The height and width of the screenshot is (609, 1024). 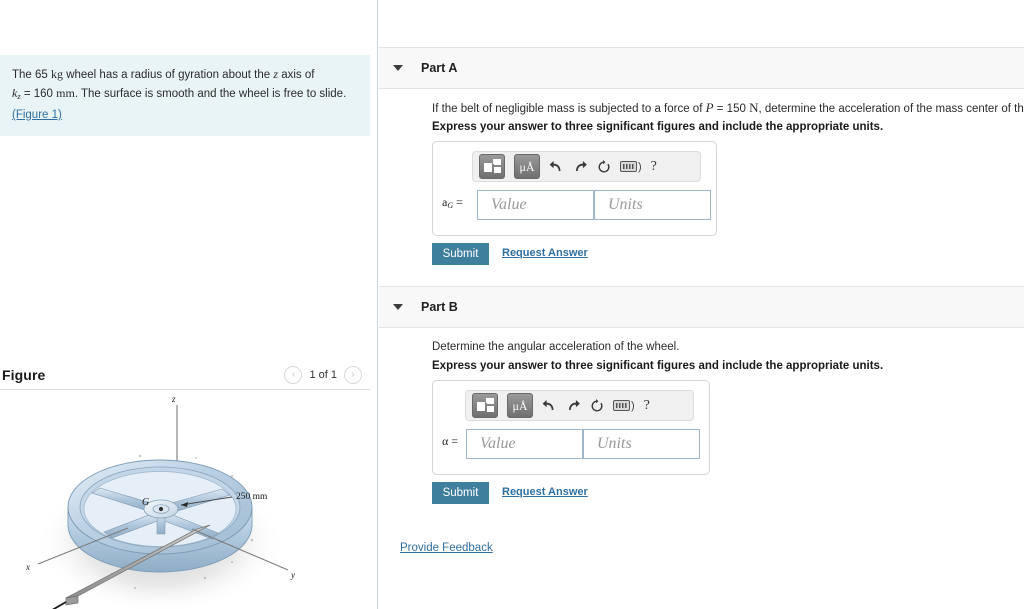 I want to click on part-b-submit-button: Submit, so click(x=460, y=493).